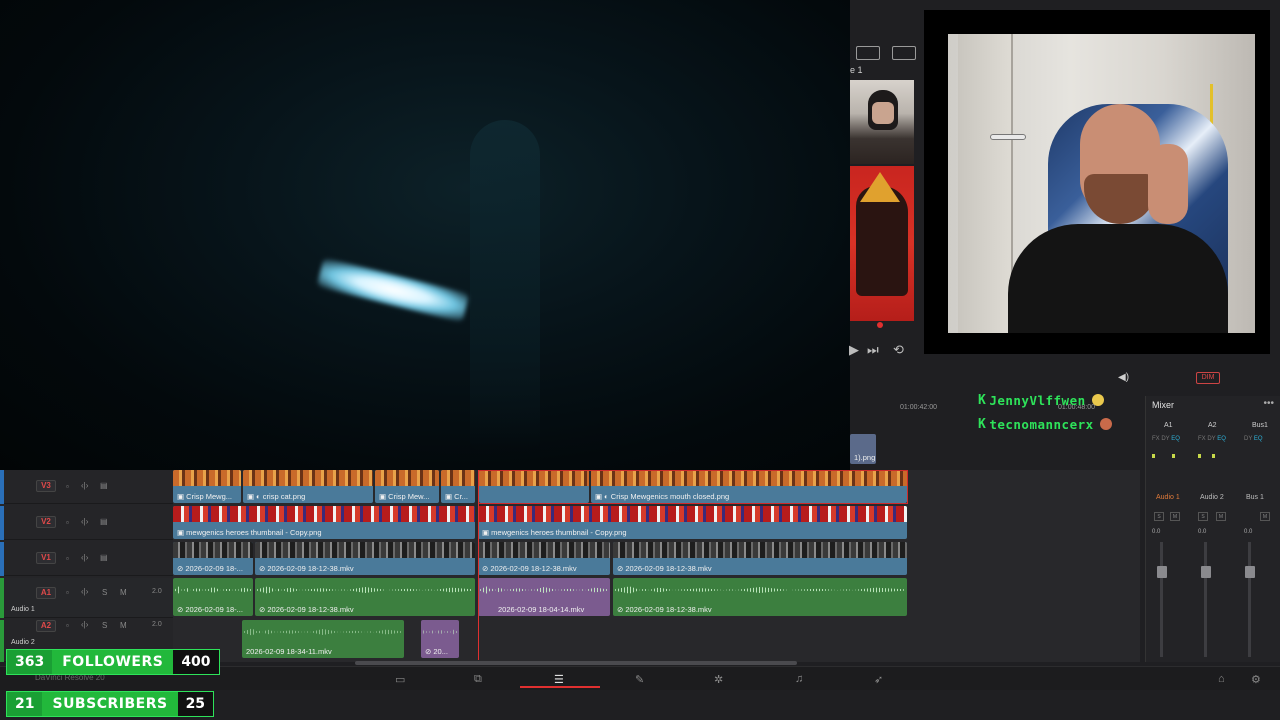 This screenshot has height=720, width=1280. What do you see at coordinates (46, 593) in the screenshot?
I see `track-id: A1` at bounding box center [46, 593].